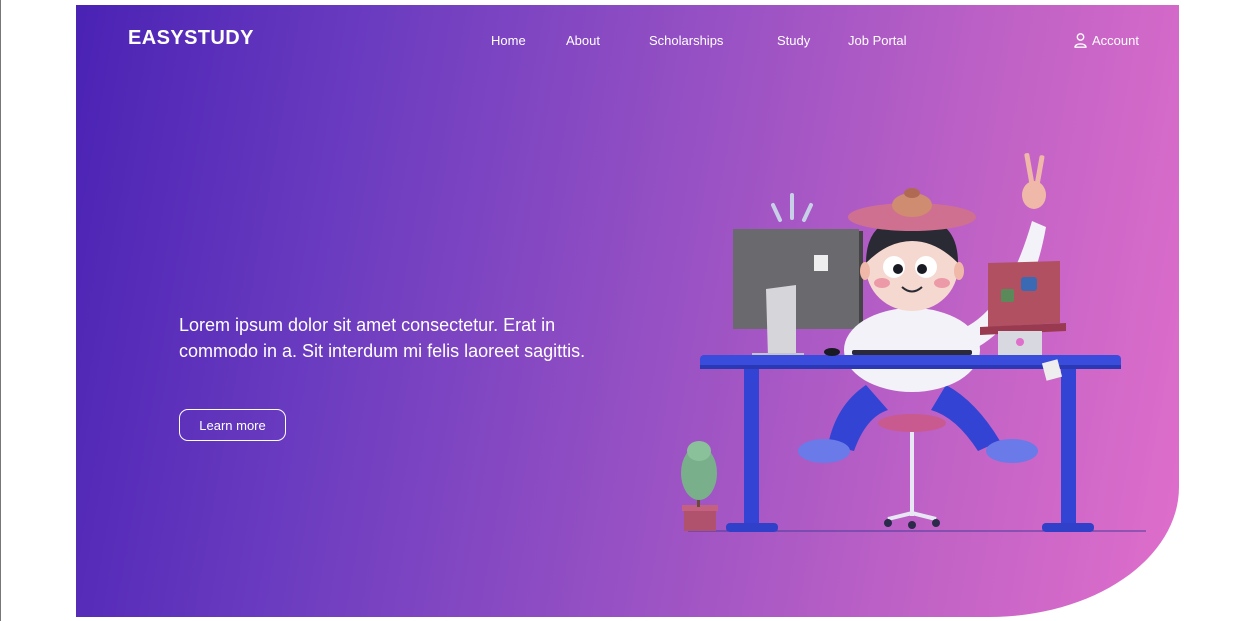 Image resolution: width=1254 pixels, height=621 pixels. I want to click on nav-link-job-portal: Job Portal, so click(877, 40).